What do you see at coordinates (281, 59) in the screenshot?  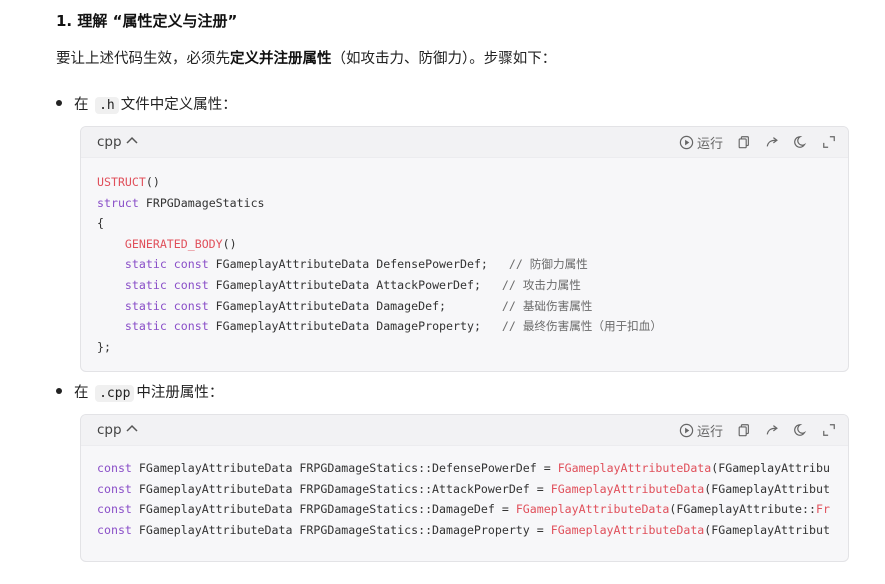 I see `intro-text-bold: 定义并注册属性` at bounding box center [281, 59].